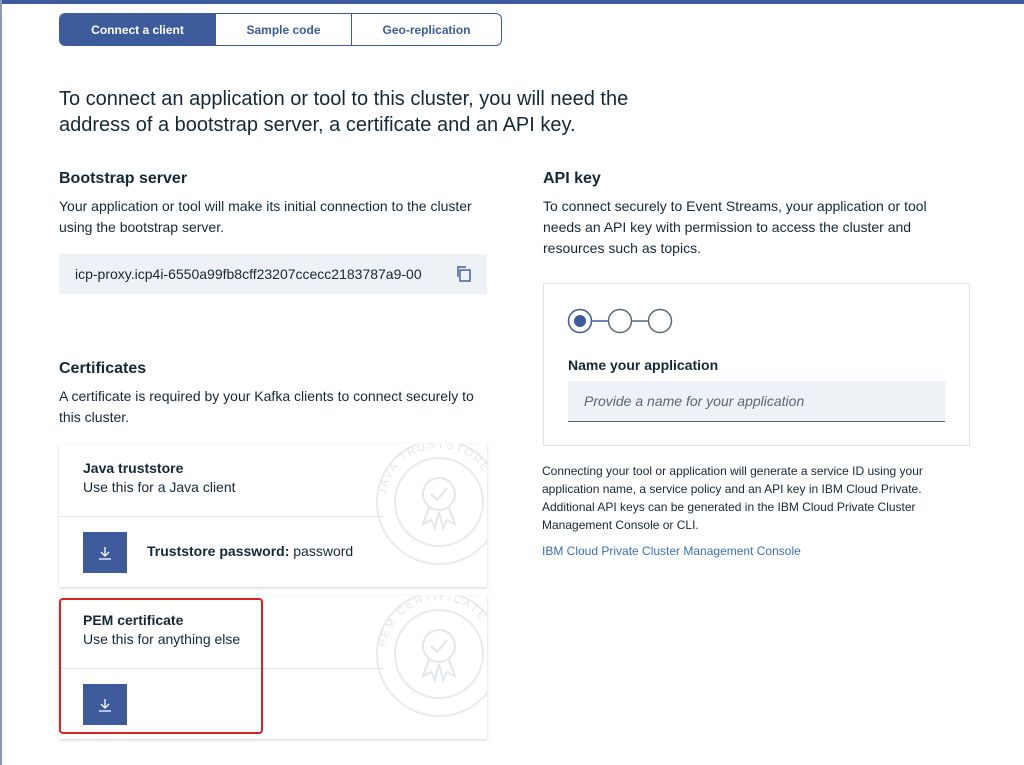 Image resolution: width=1024 pixels, height=765 pixels. I want to click on certificate-seal-icon: PEM CERTIFICATE, so click(431, 656).